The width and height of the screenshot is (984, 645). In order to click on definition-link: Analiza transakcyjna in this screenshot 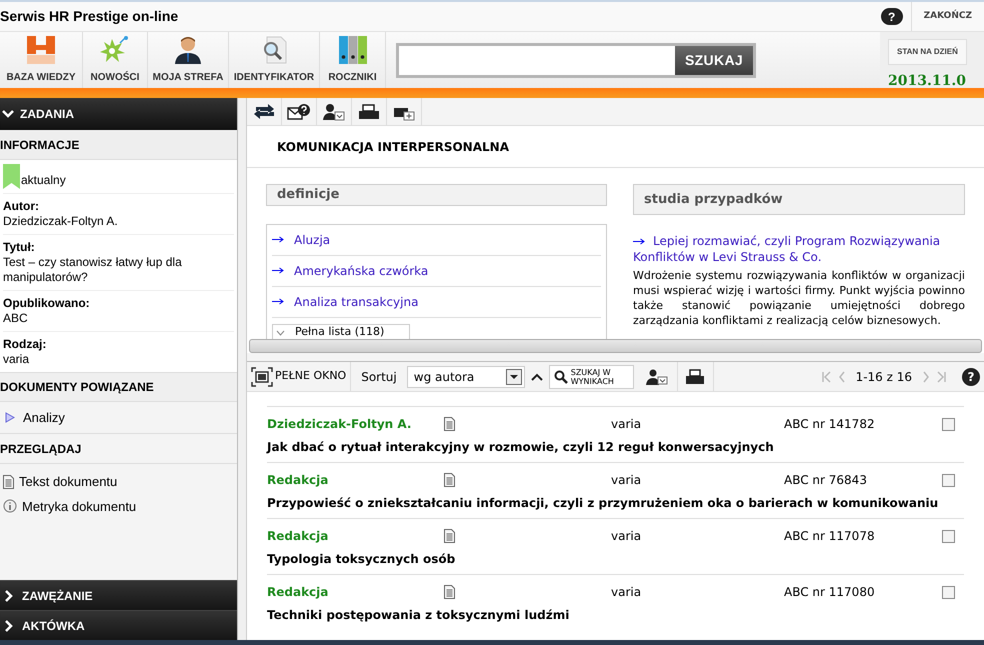, I will do `click(436, 302)`.